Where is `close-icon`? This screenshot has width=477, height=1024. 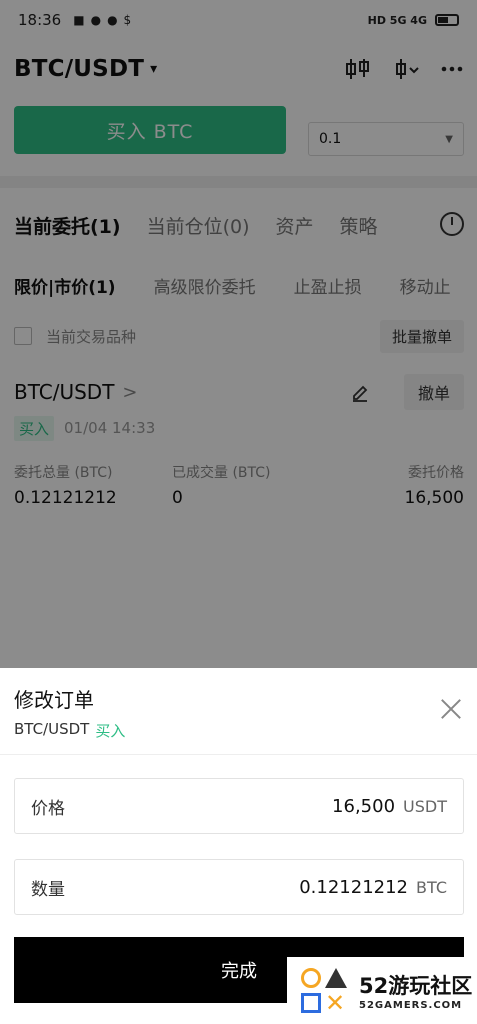 close-icon is located at coordinates (451, 709).